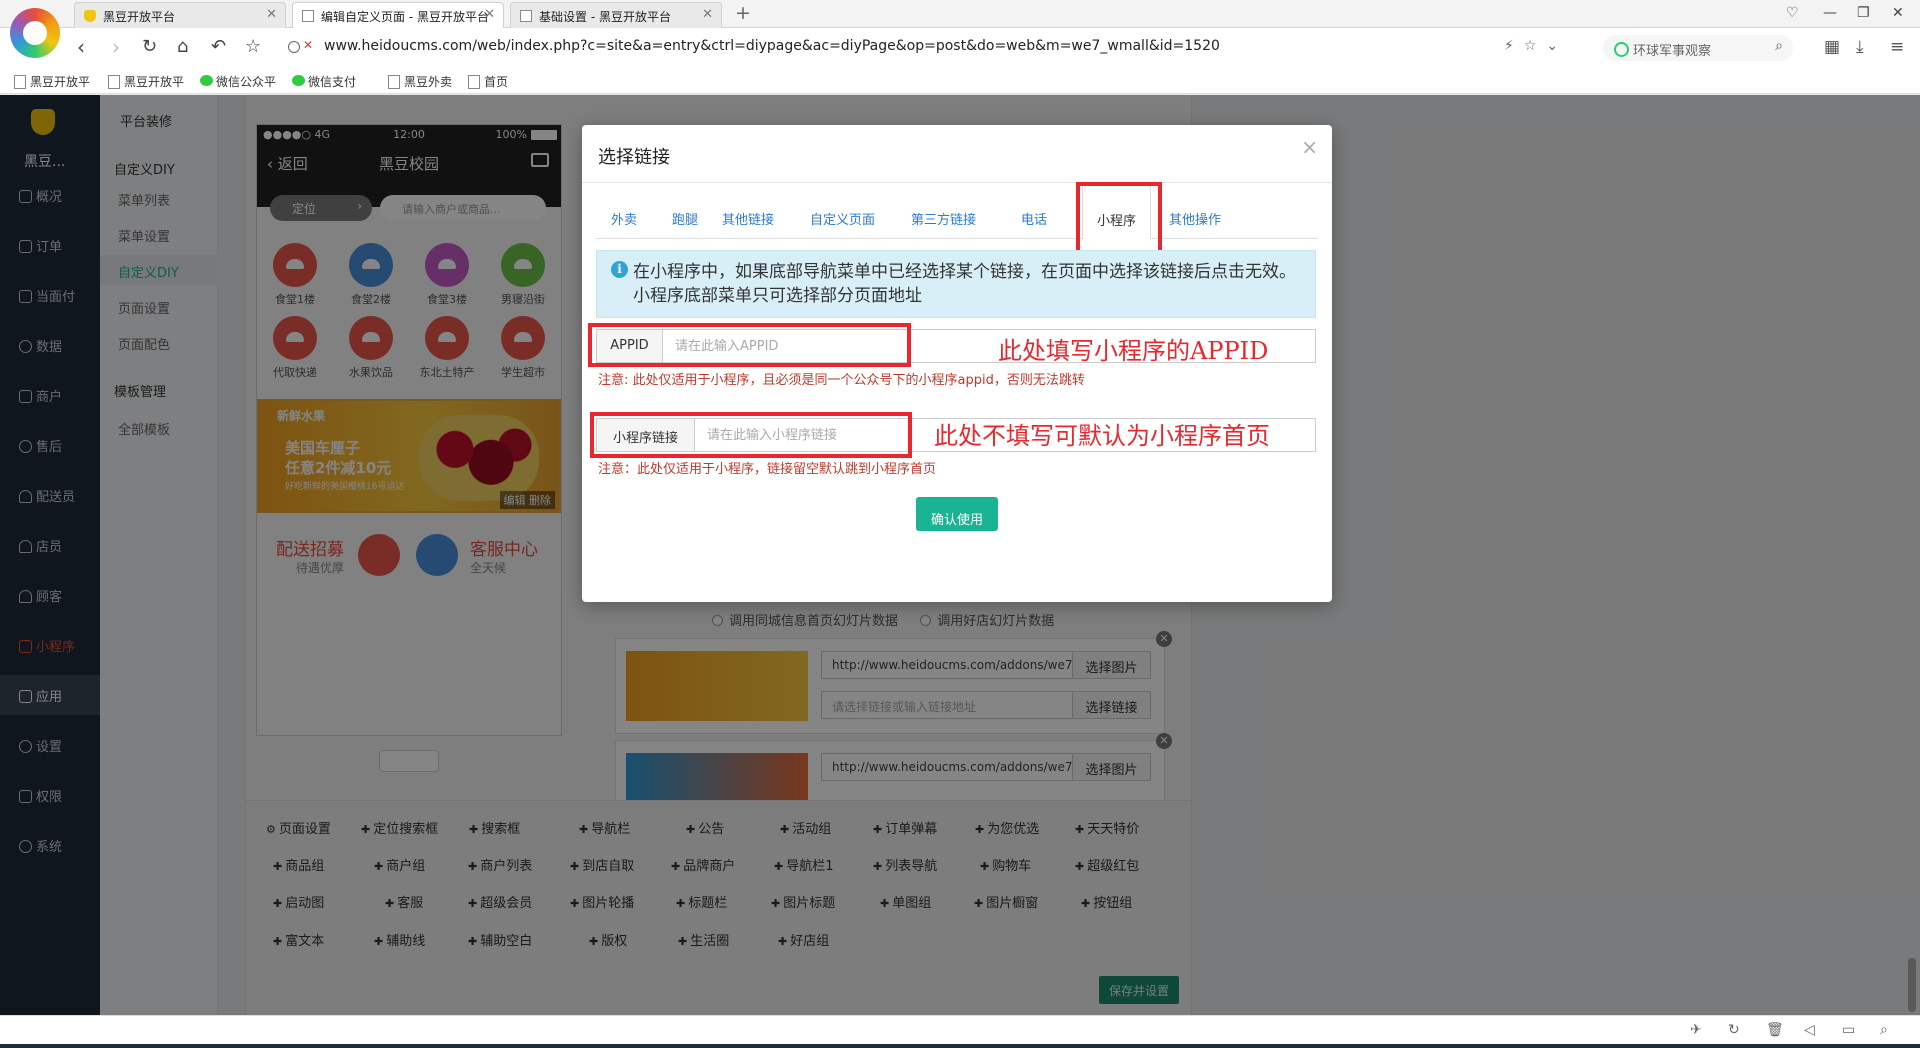  Describe the element at coordinates (238, 81) in the screenshot. I see `bookmark-item: 微信公众平` at that location.